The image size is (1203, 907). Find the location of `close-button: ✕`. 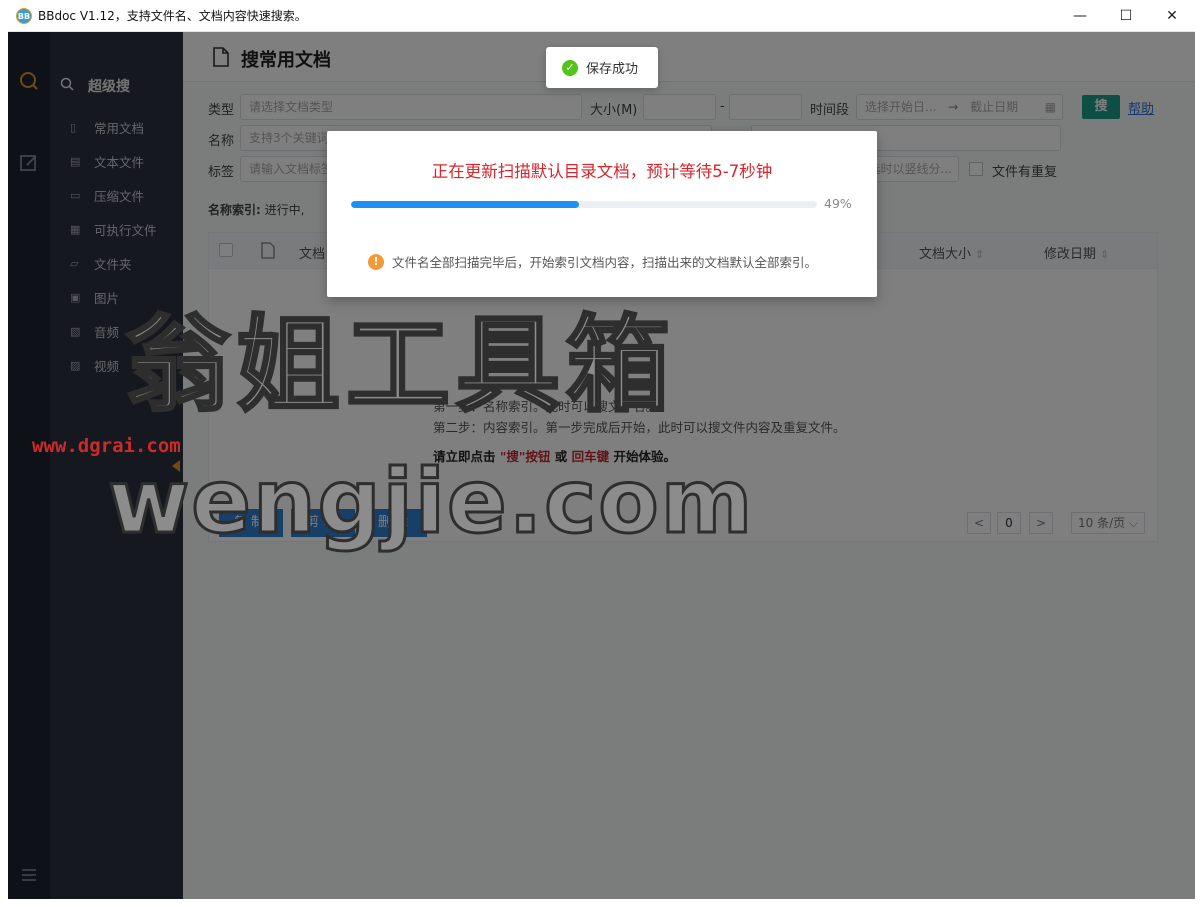

close-button: ✕ is located at coordinates (1172, 16).